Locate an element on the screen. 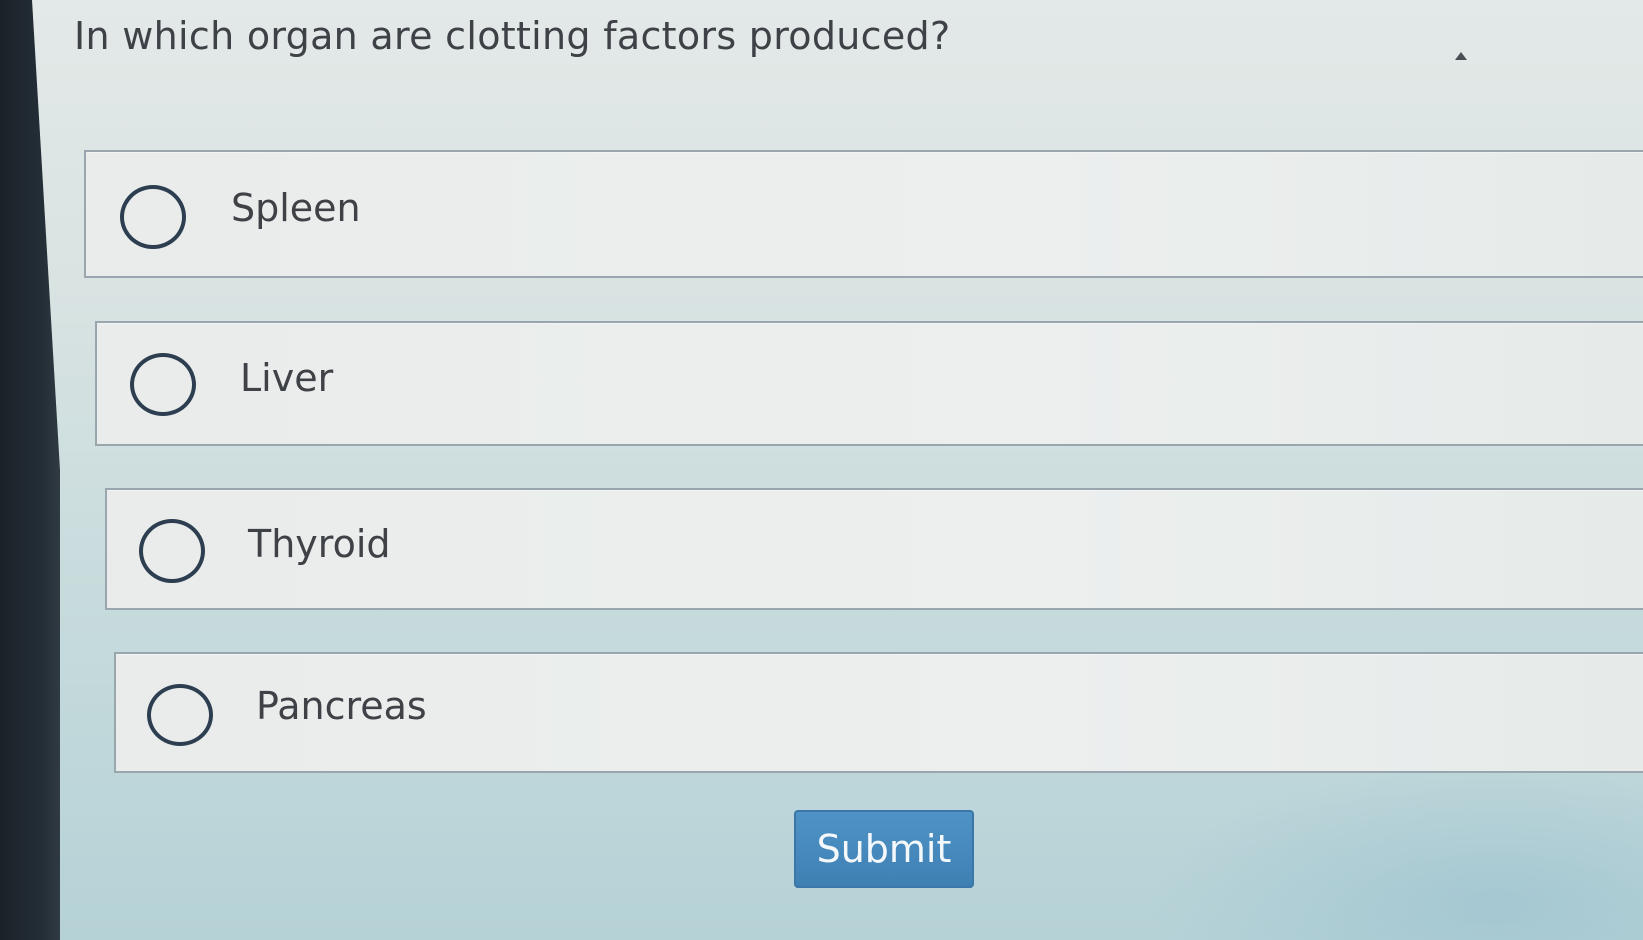 This screenshot has height=940, width=1643. answer-option-label: Liver is located at coordinates (287, 378).